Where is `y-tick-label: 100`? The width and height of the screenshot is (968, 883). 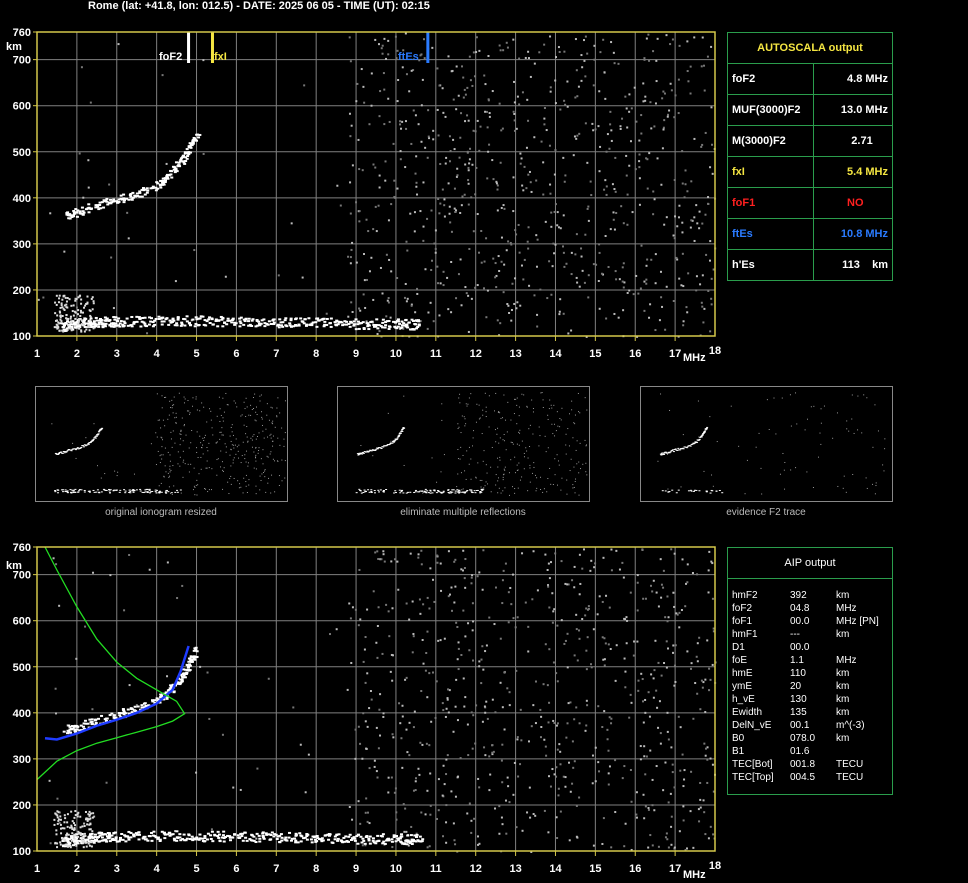 y-tick-label: 100 is located at coordinates (22, 337).